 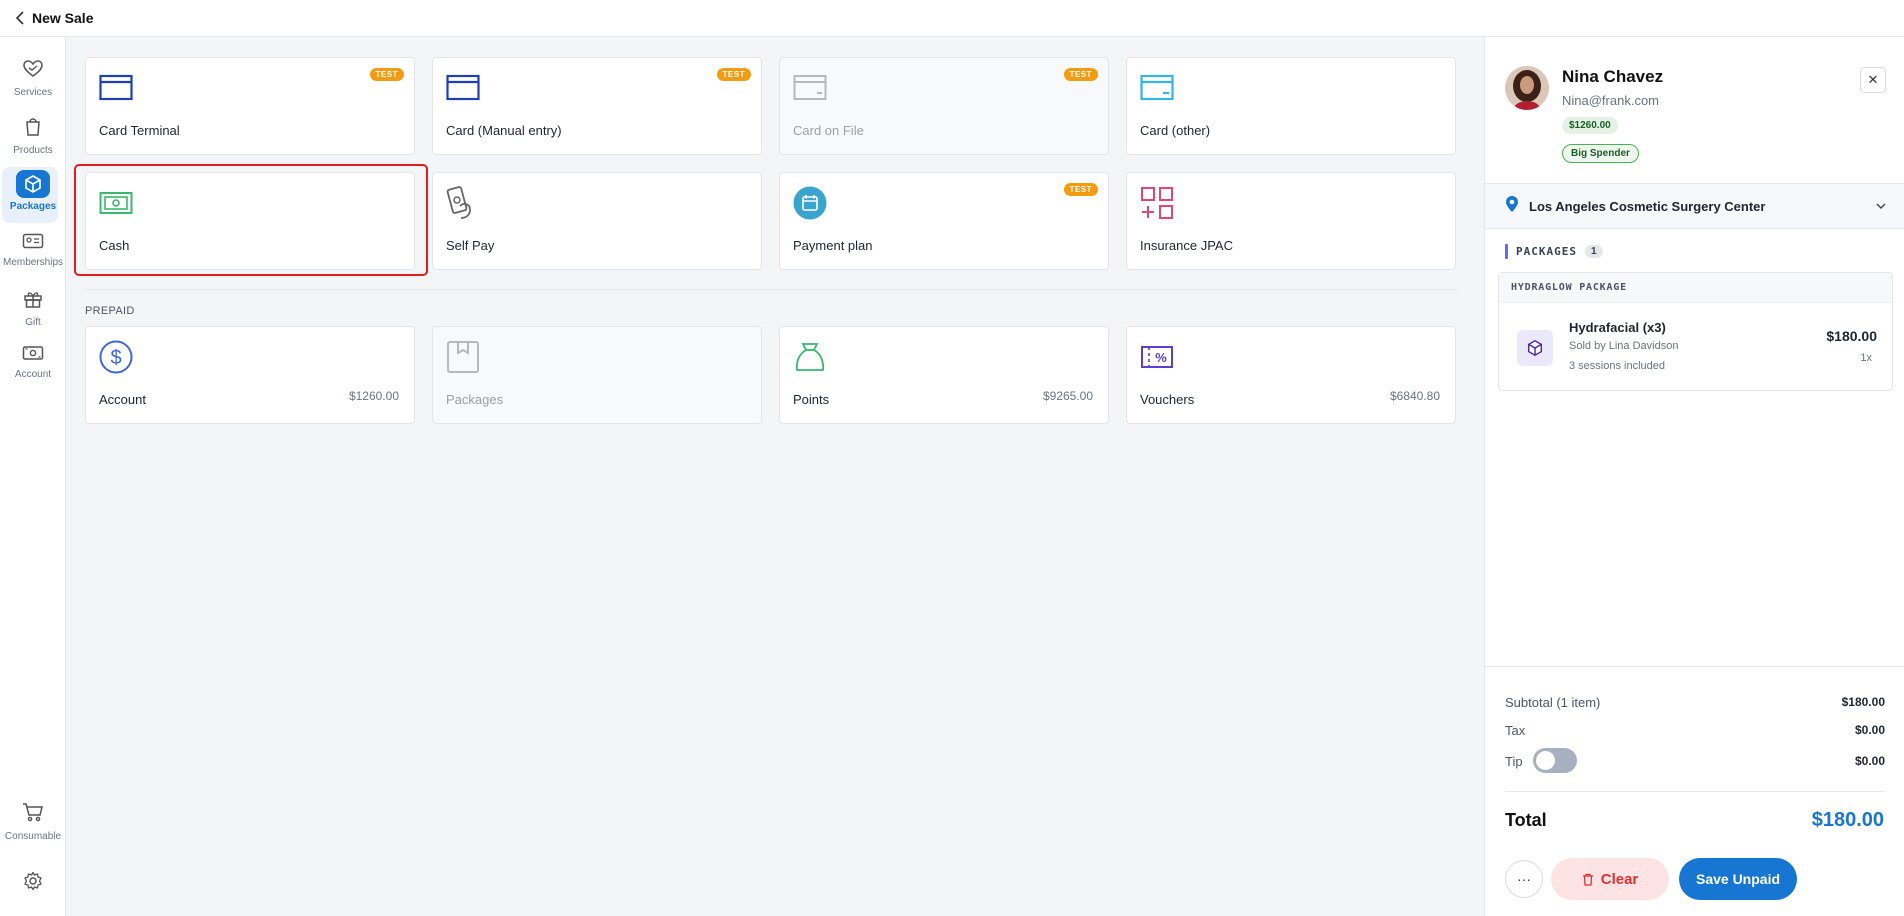 What do you see at coordinates (475, 399) in the screenshot?
I see `prepaid-label: Packages` at bounding box center [475, 399].